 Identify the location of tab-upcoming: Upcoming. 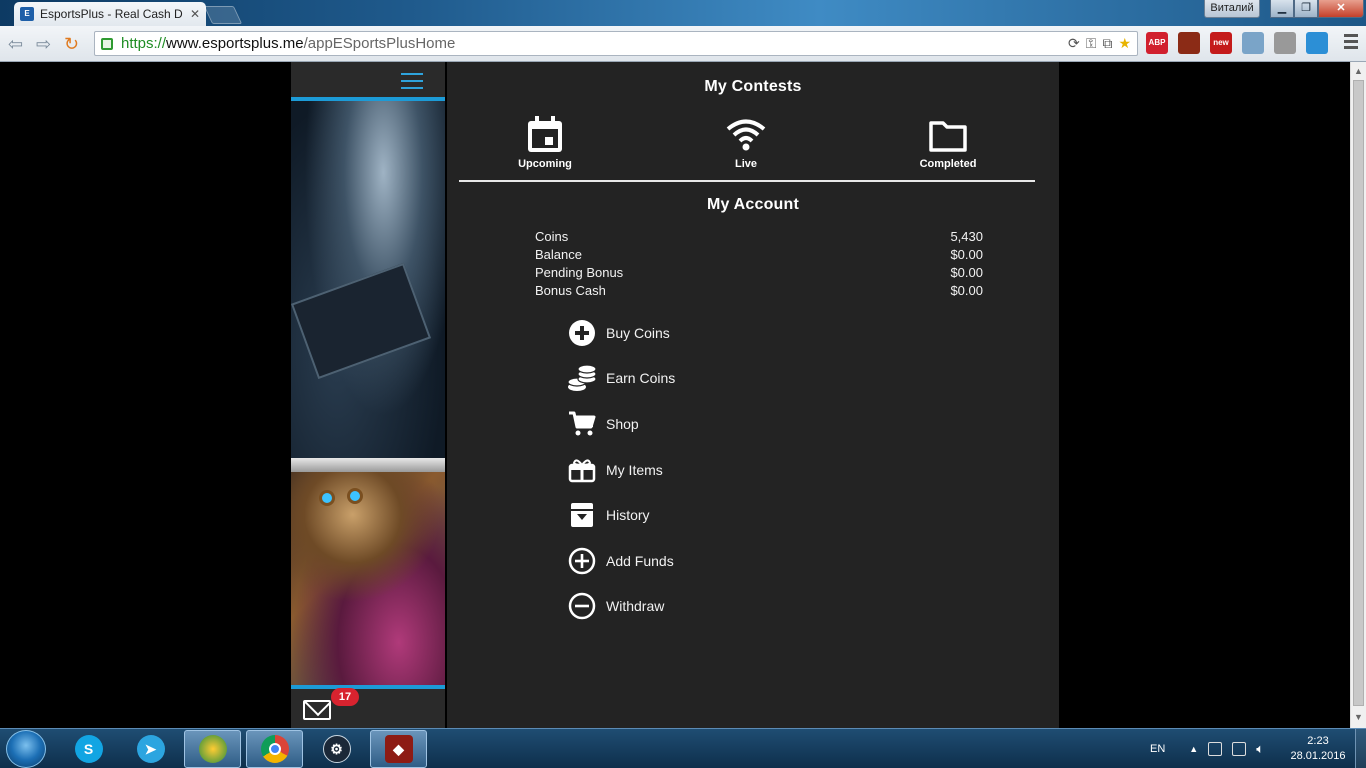
(545, 142).